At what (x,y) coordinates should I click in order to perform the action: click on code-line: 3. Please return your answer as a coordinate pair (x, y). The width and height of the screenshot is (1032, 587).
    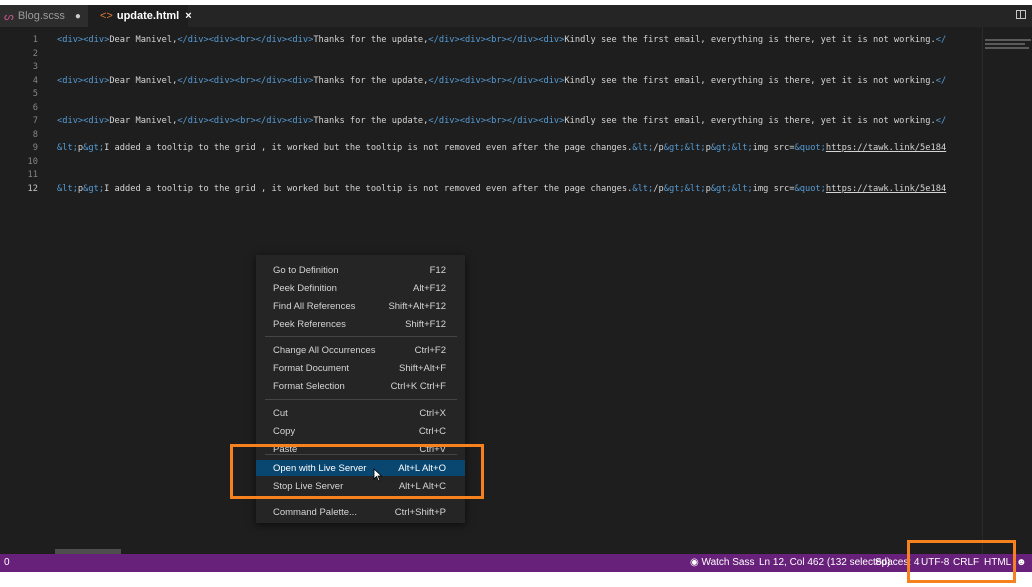
    Looking at the image, I should click on (491, 67).